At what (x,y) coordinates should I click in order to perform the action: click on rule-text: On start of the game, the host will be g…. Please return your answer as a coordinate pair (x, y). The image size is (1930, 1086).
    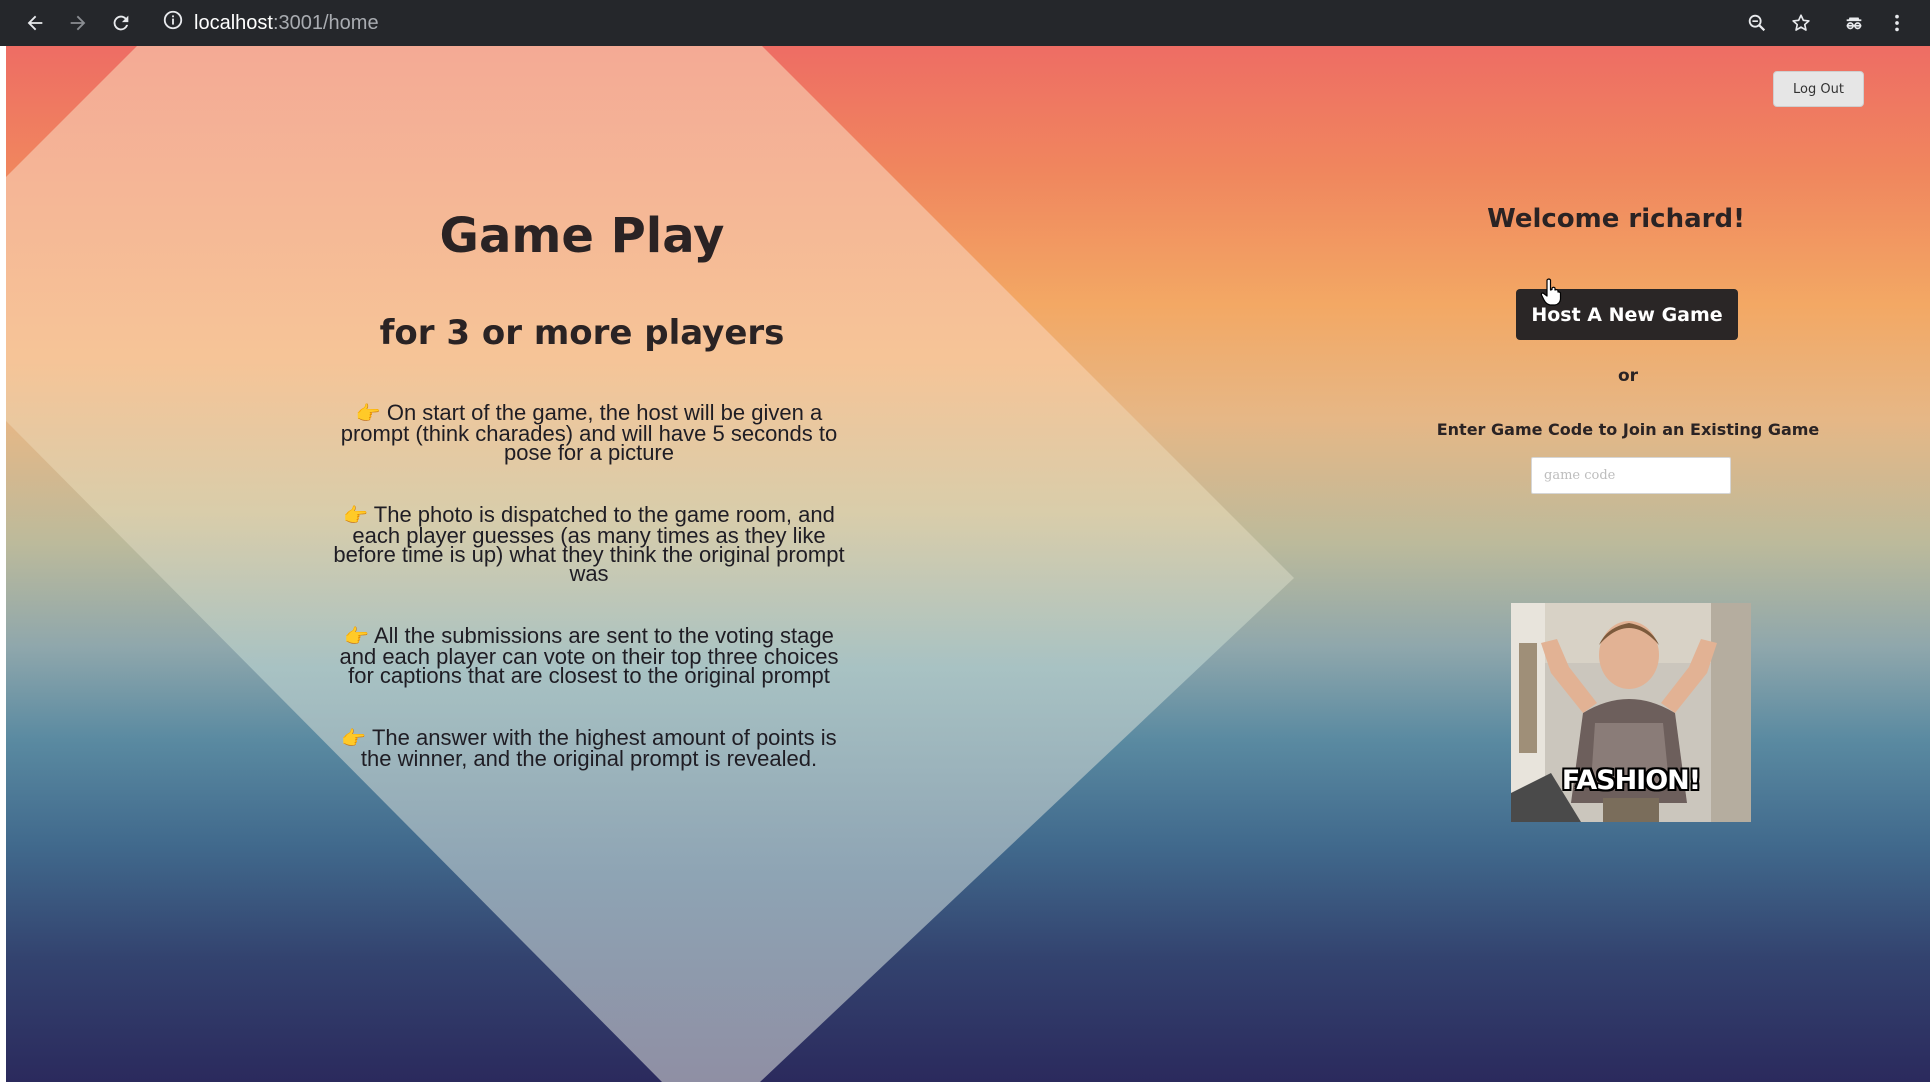
    Looking at the image, I should click on (589, 432).